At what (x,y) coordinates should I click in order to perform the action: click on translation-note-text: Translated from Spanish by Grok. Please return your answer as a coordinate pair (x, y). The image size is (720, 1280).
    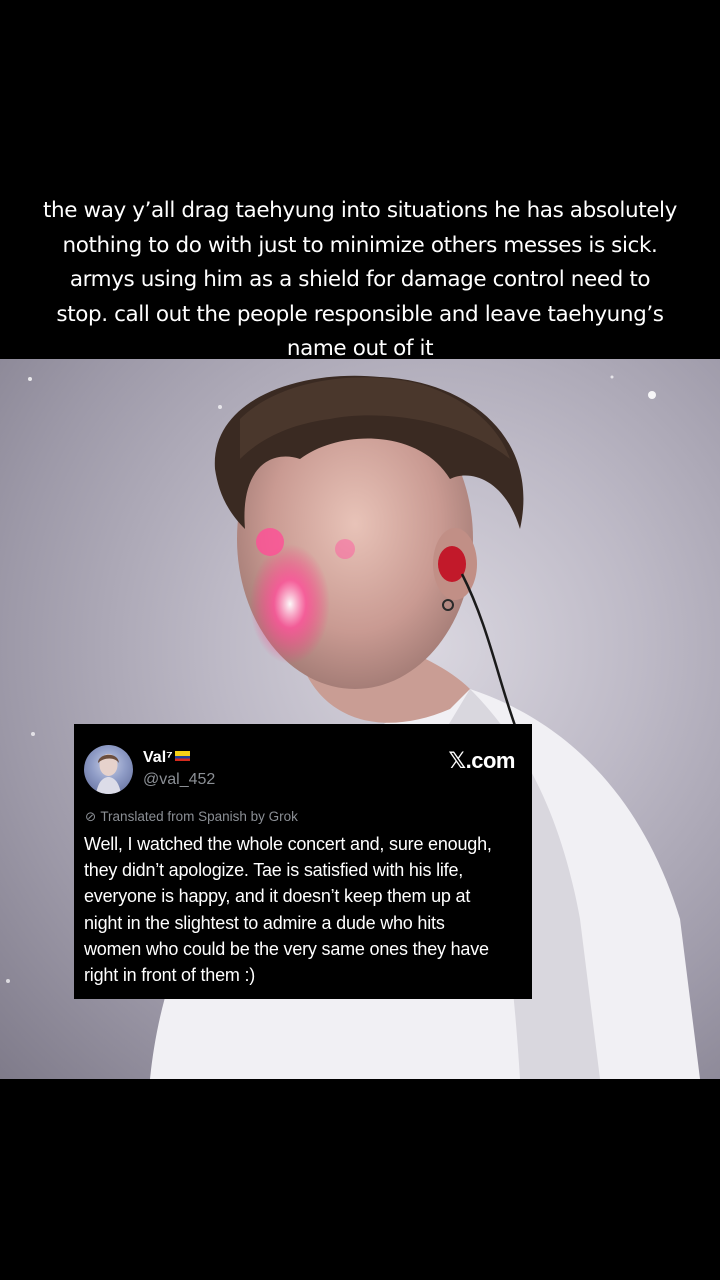
    Looking at the image, I should click on (199, 816).